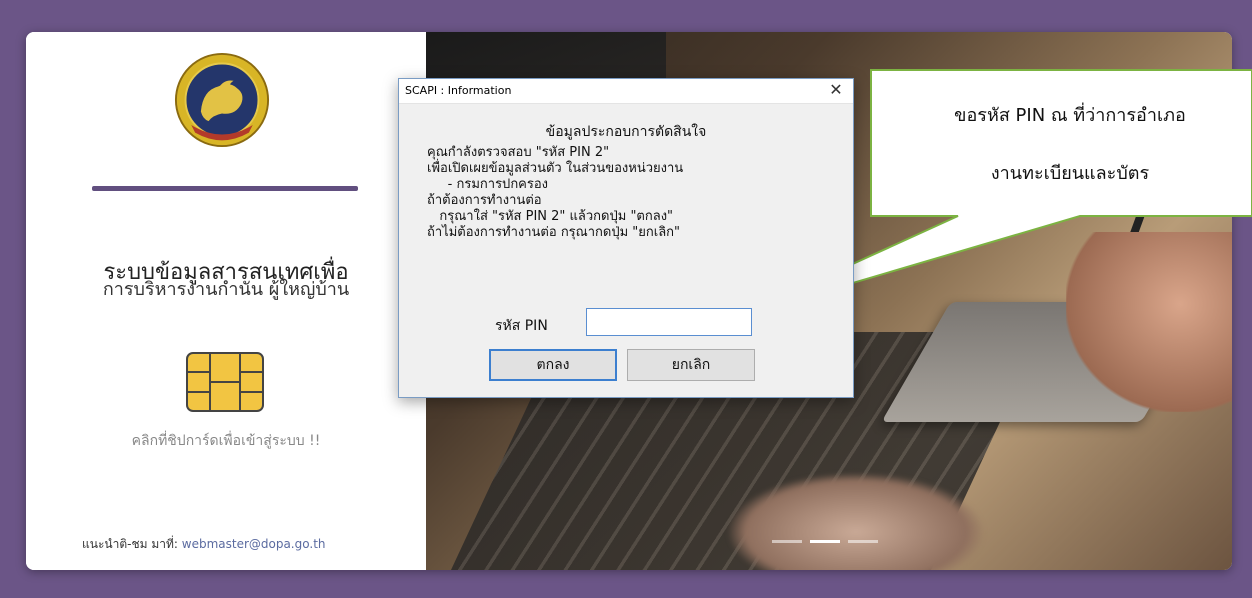 The width and height of the screenshot is (1252, 598). What do you see at coordinates (553, 365) in the screenshot?
I see `ok-button: ตกลง` at bounding box center [553, 365].